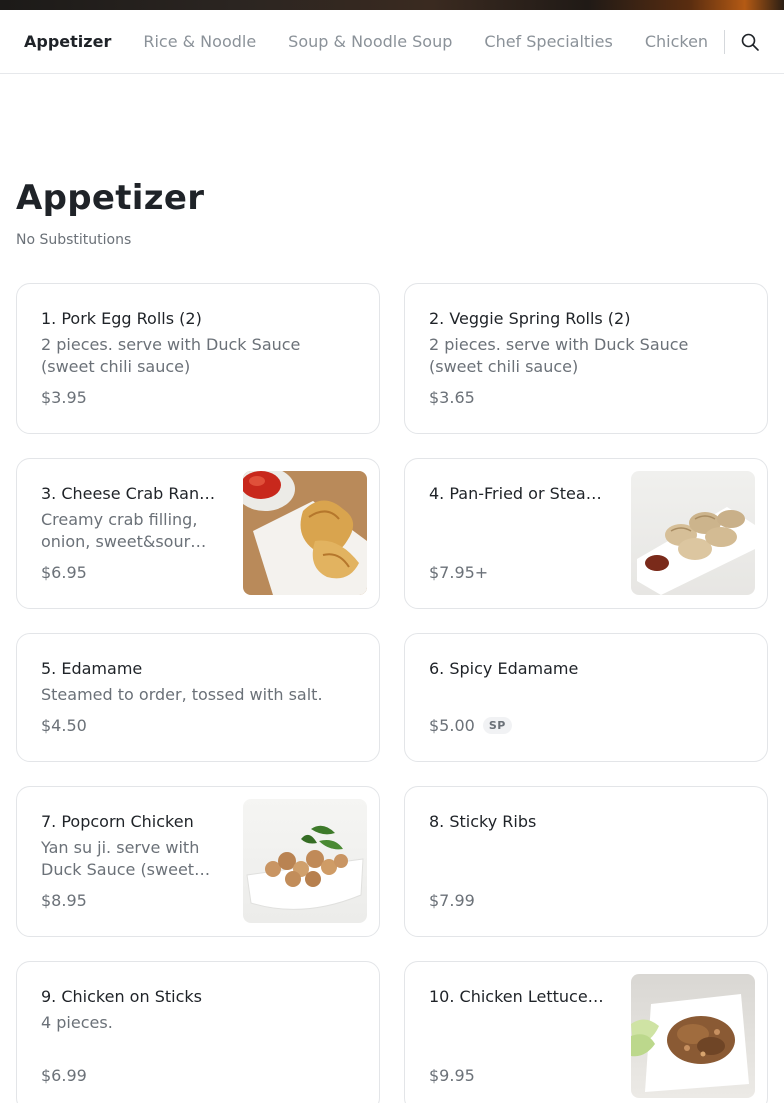 Image resolution: width=784 pixels, height=1103 pixels. What do you see at coordinates (586, 824) in the screenshot?
I see `menu-item-text: 8. Sticky Ribs` at bounding box center [586, 824].